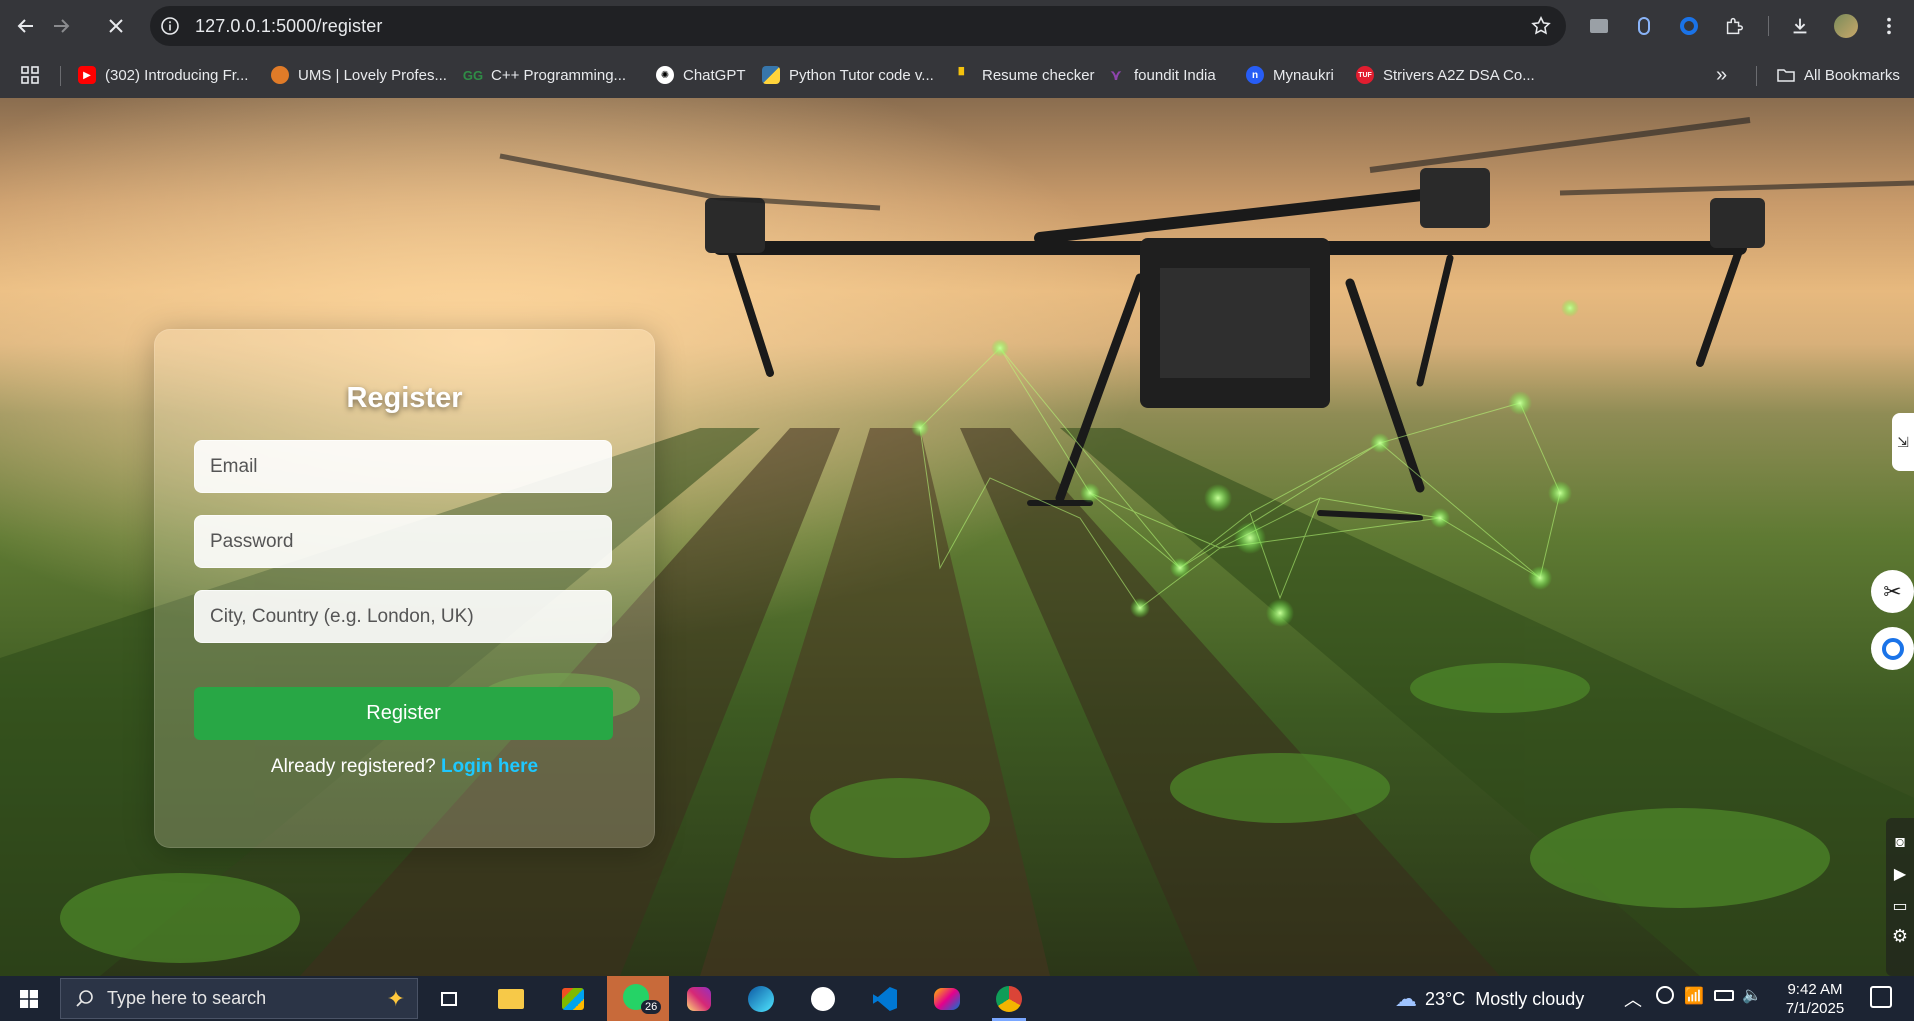  What do you see at coordinates (964, 74) in the screenshot?
I see `resume-icon: ▘` at bounding box center [964, 74].